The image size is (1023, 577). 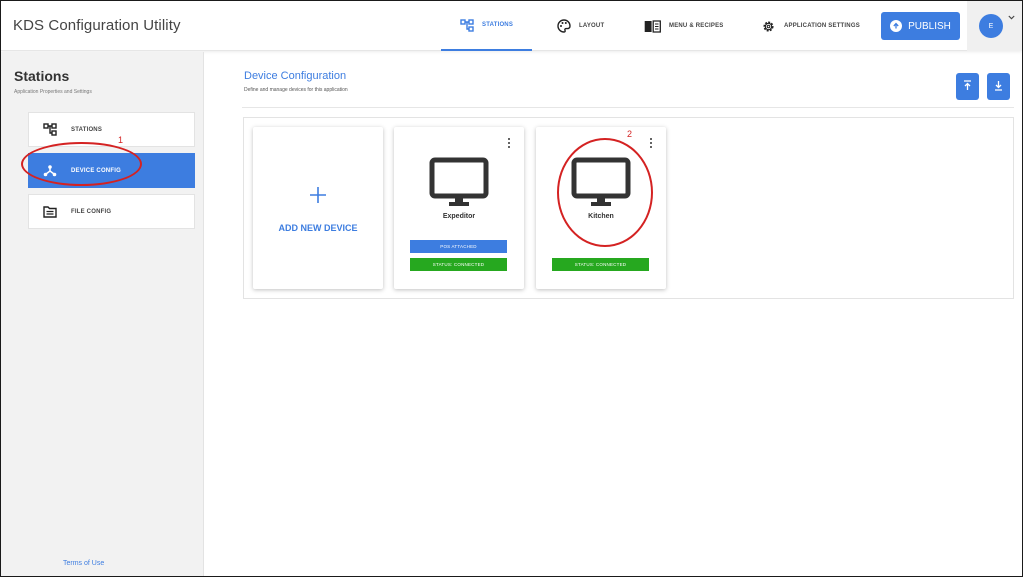 I want to click on device-card-kitchen: Kitchen STATUS: CONNECTED, so click(x=601, y=208).